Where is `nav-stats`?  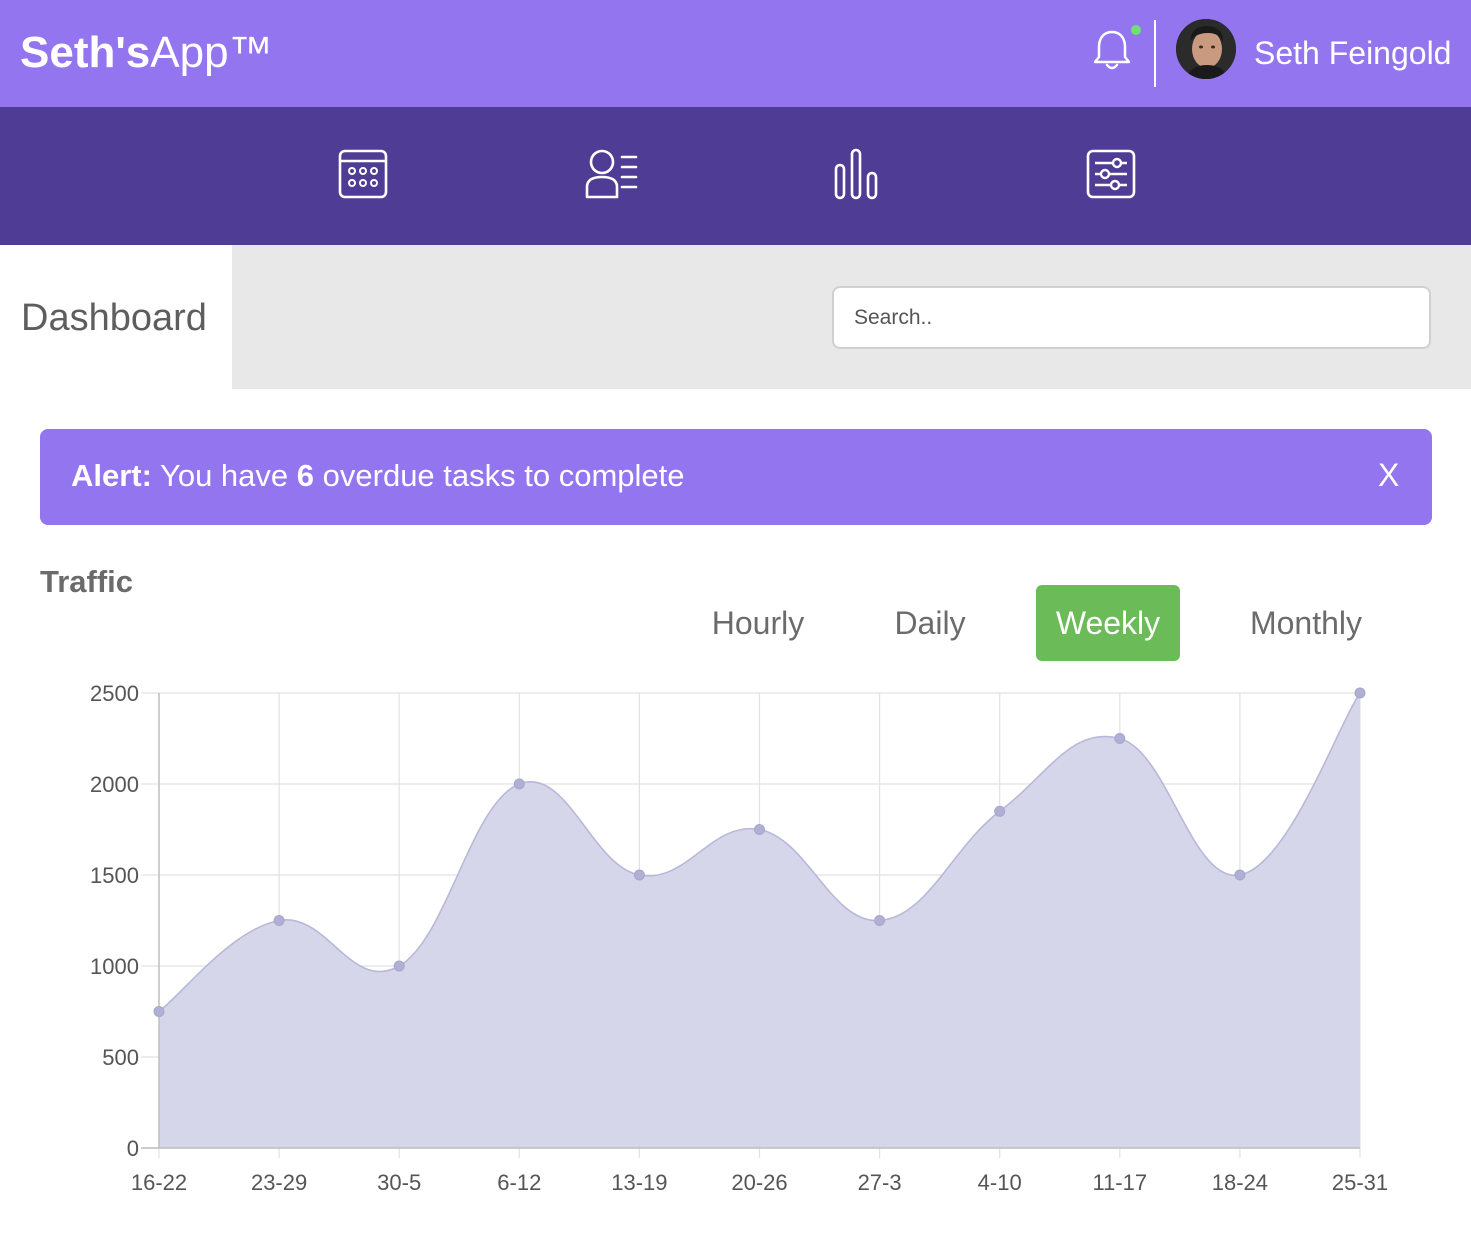
nav-stats is located at coordinates (856, 174).